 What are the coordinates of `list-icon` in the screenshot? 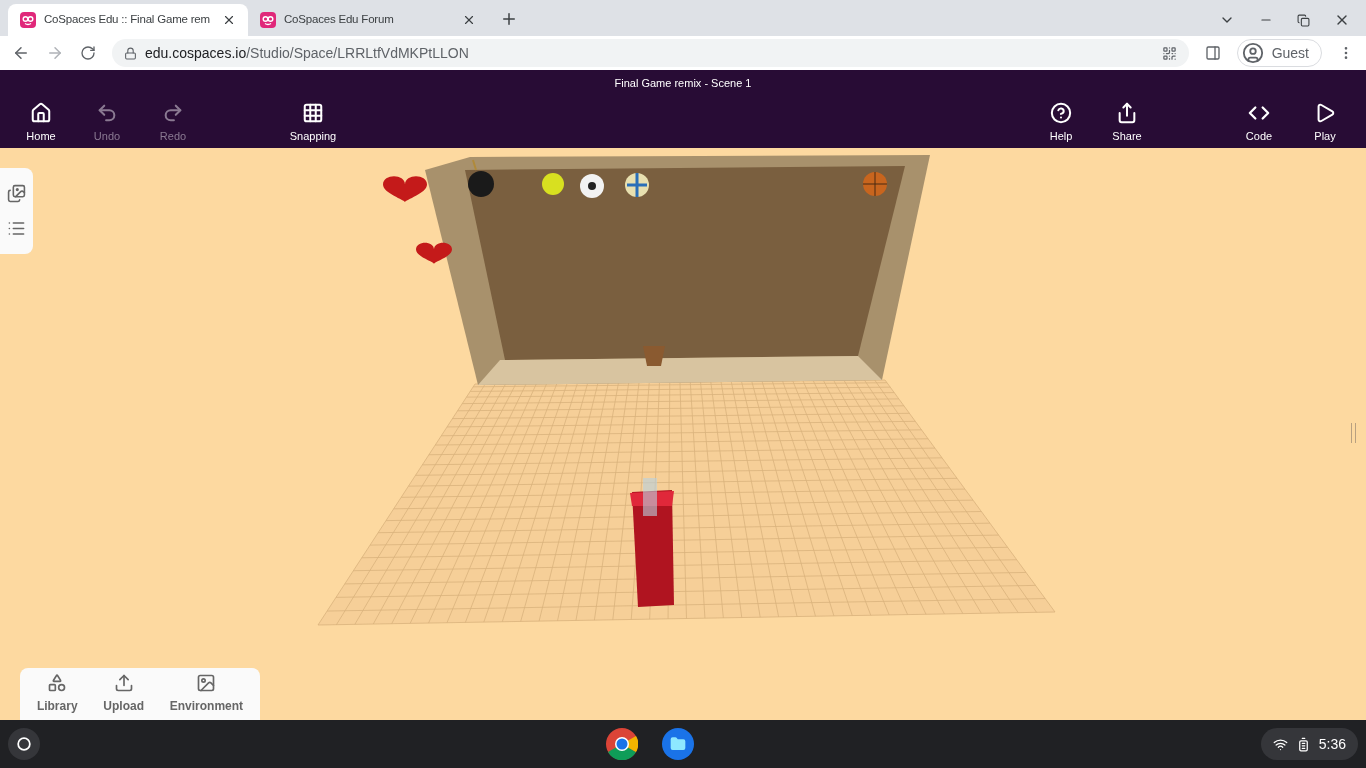 It's located at (16, 228).